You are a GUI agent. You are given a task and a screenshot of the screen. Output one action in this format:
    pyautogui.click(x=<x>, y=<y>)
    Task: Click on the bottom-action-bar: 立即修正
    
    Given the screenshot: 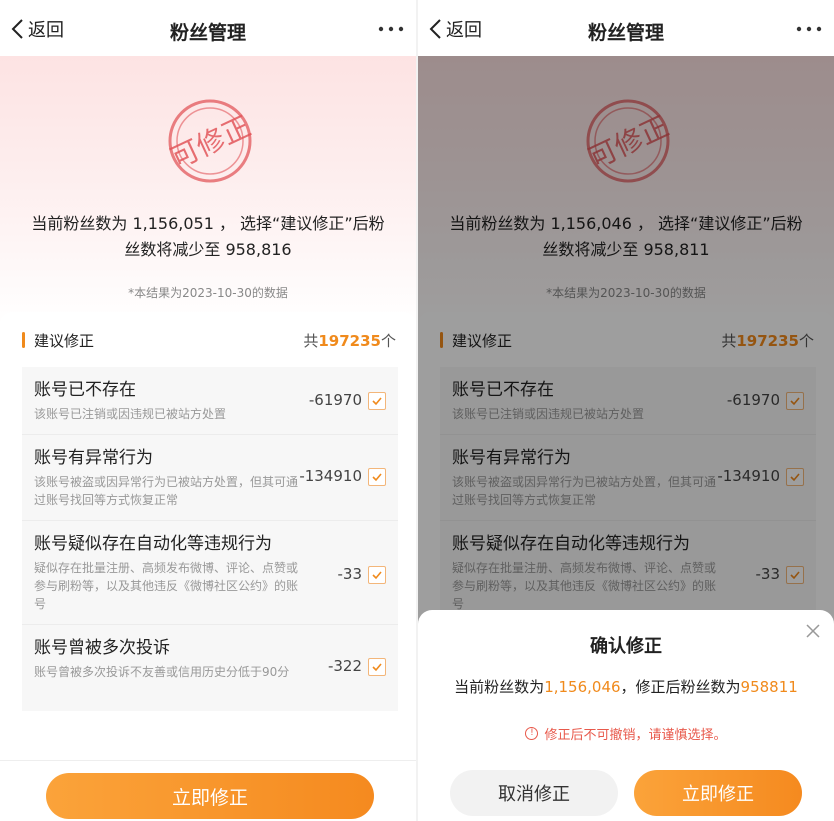 What is the action you would take?
    pyautogui.click(x=208, y=790)
    